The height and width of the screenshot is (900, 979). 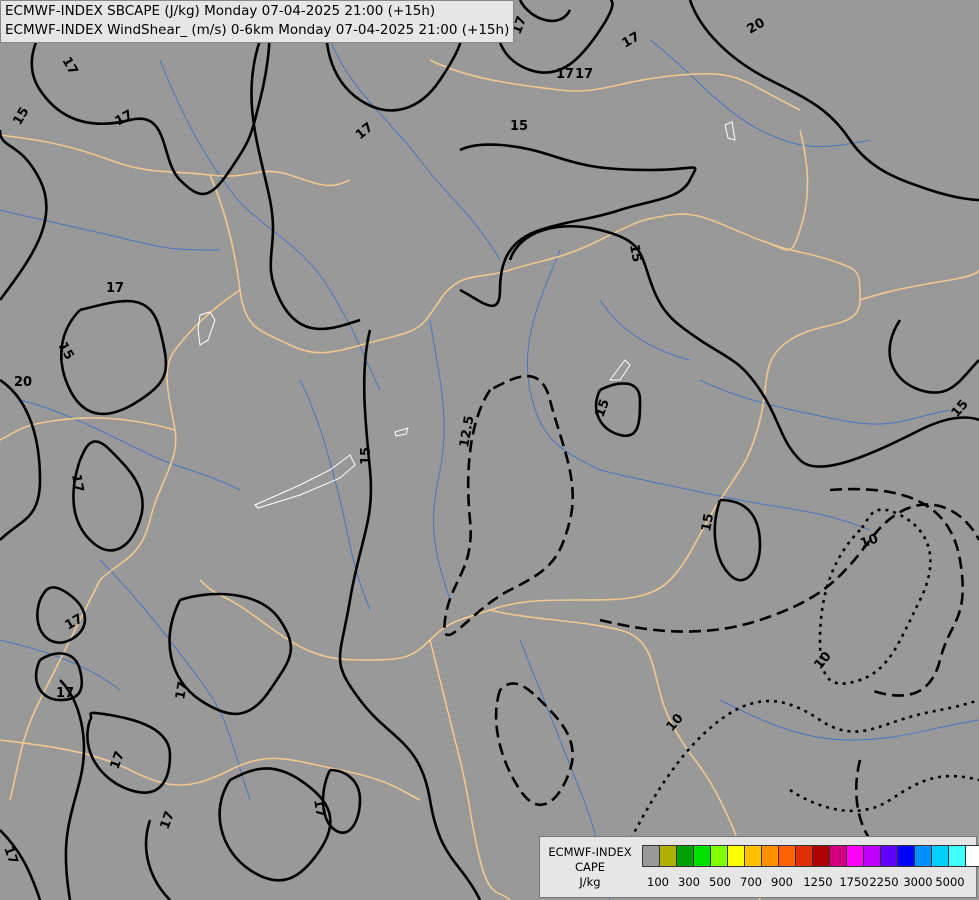 I want to click on legend-tick-label: 100, so click(x=658, y=882).